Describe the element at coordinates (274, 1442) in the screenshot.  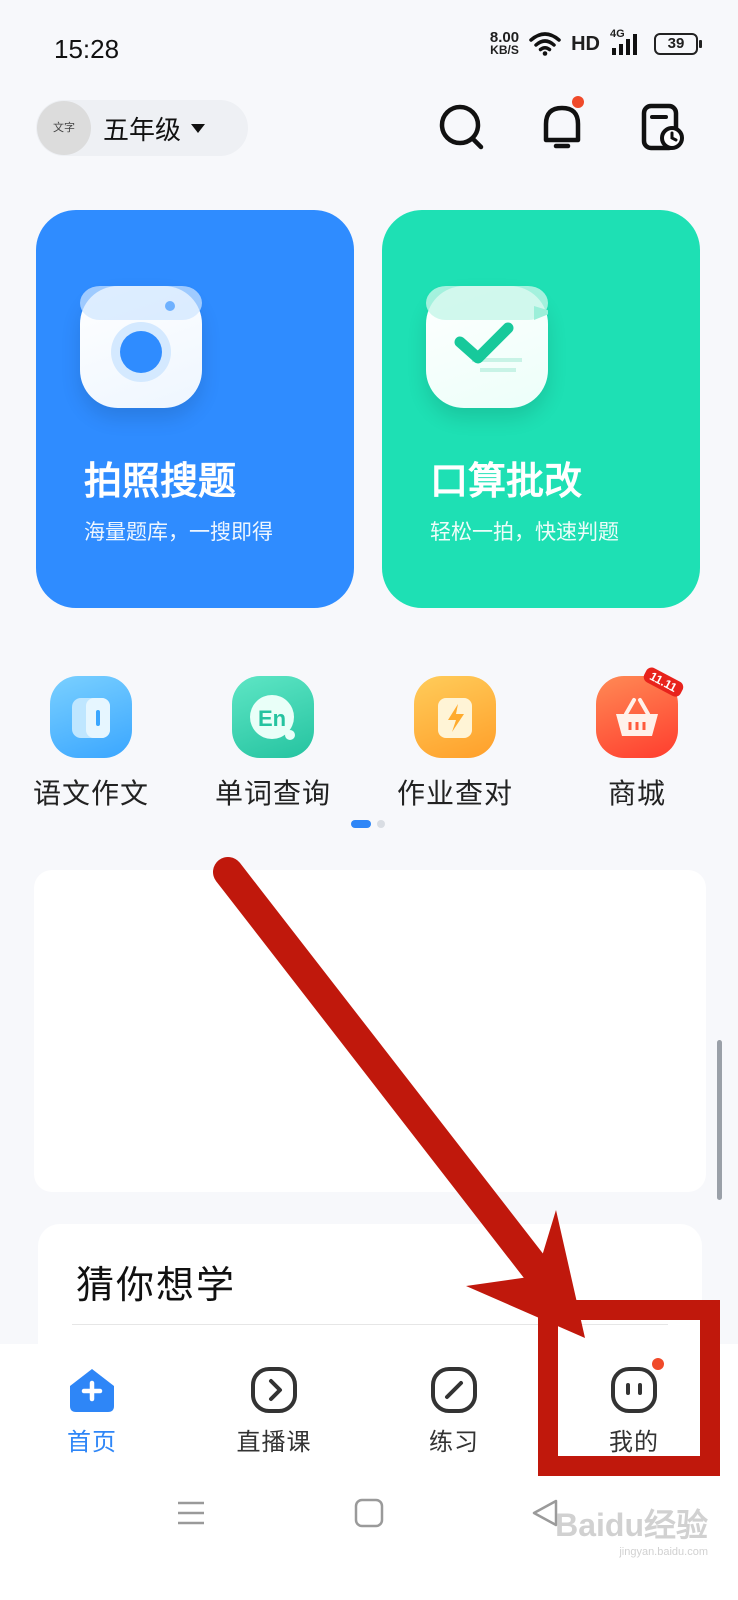
I see `tab-label: 直播课` at that location.